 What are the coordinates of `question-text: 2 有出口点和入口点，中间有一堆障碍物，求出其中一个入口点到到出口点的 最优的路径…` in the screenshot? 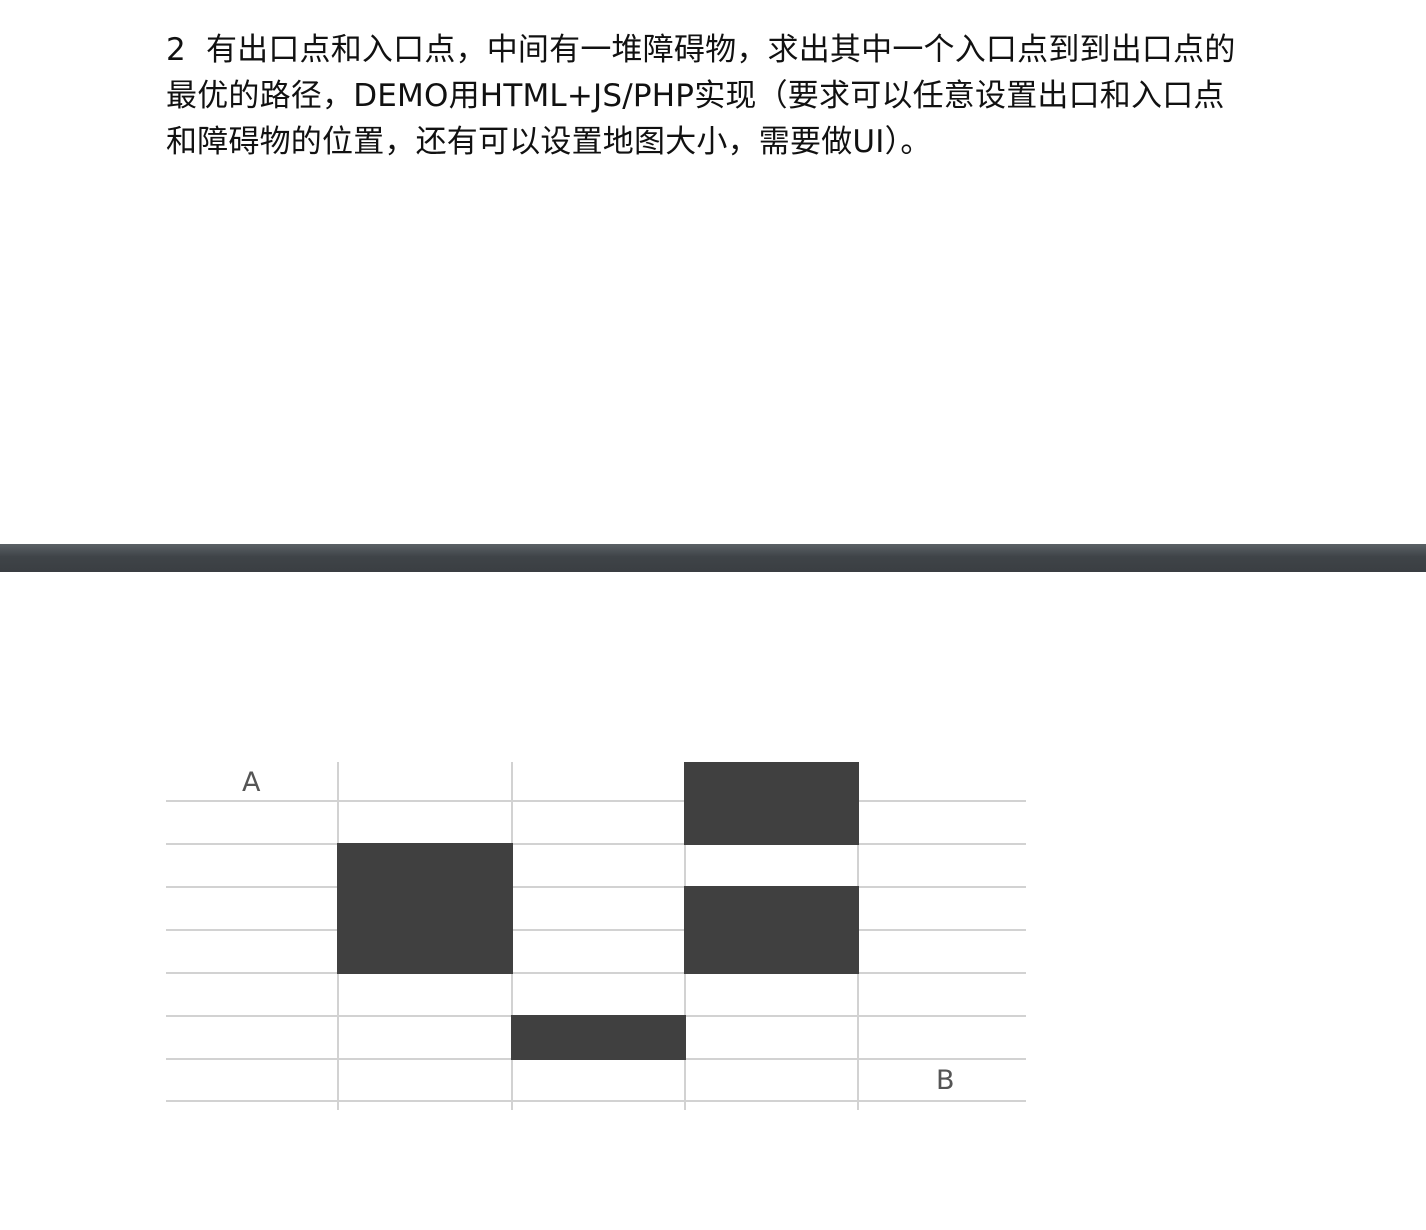 It's located at (726, 96).